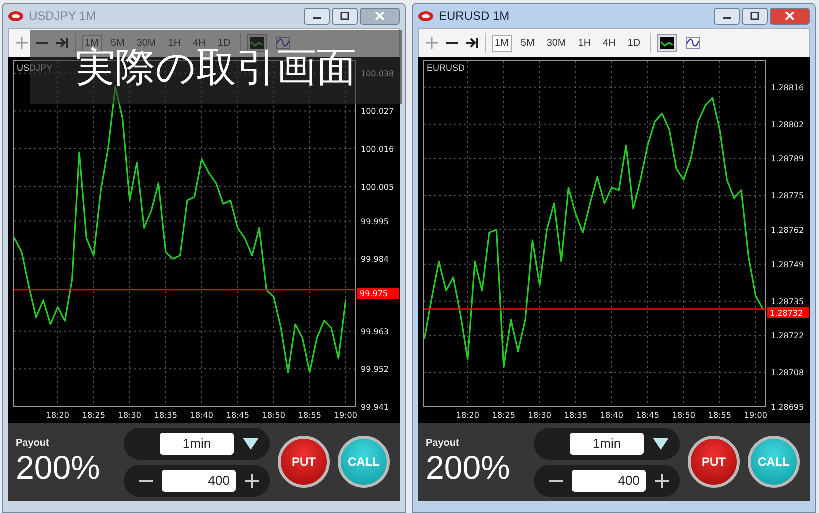 This screenshot has width=819, height=513. I want to click on axis-label: 1.28735, so click(787, 301).